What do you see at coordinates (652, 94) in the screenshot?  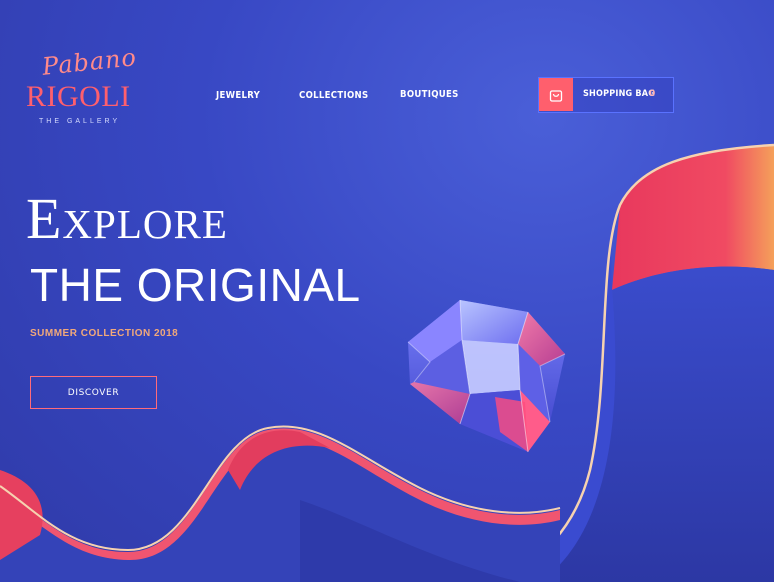 I see `cart-count-badge: 0` at bounding box center [652, 94].